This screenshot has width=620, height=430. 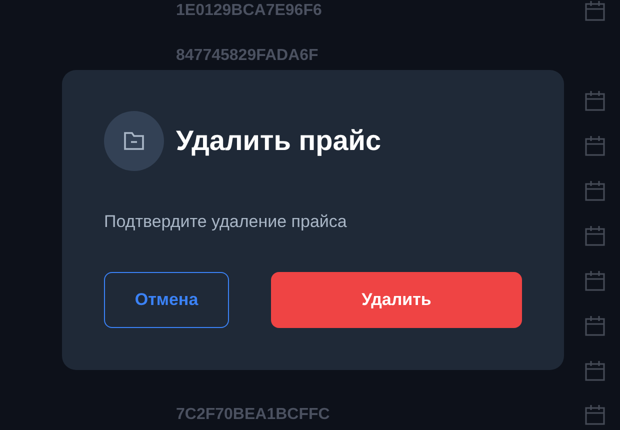 What do you see at coordinates (279, 141) in the screenshot?
I see `dialog-title: Удалить прайс` at bounding box center [279, 141].